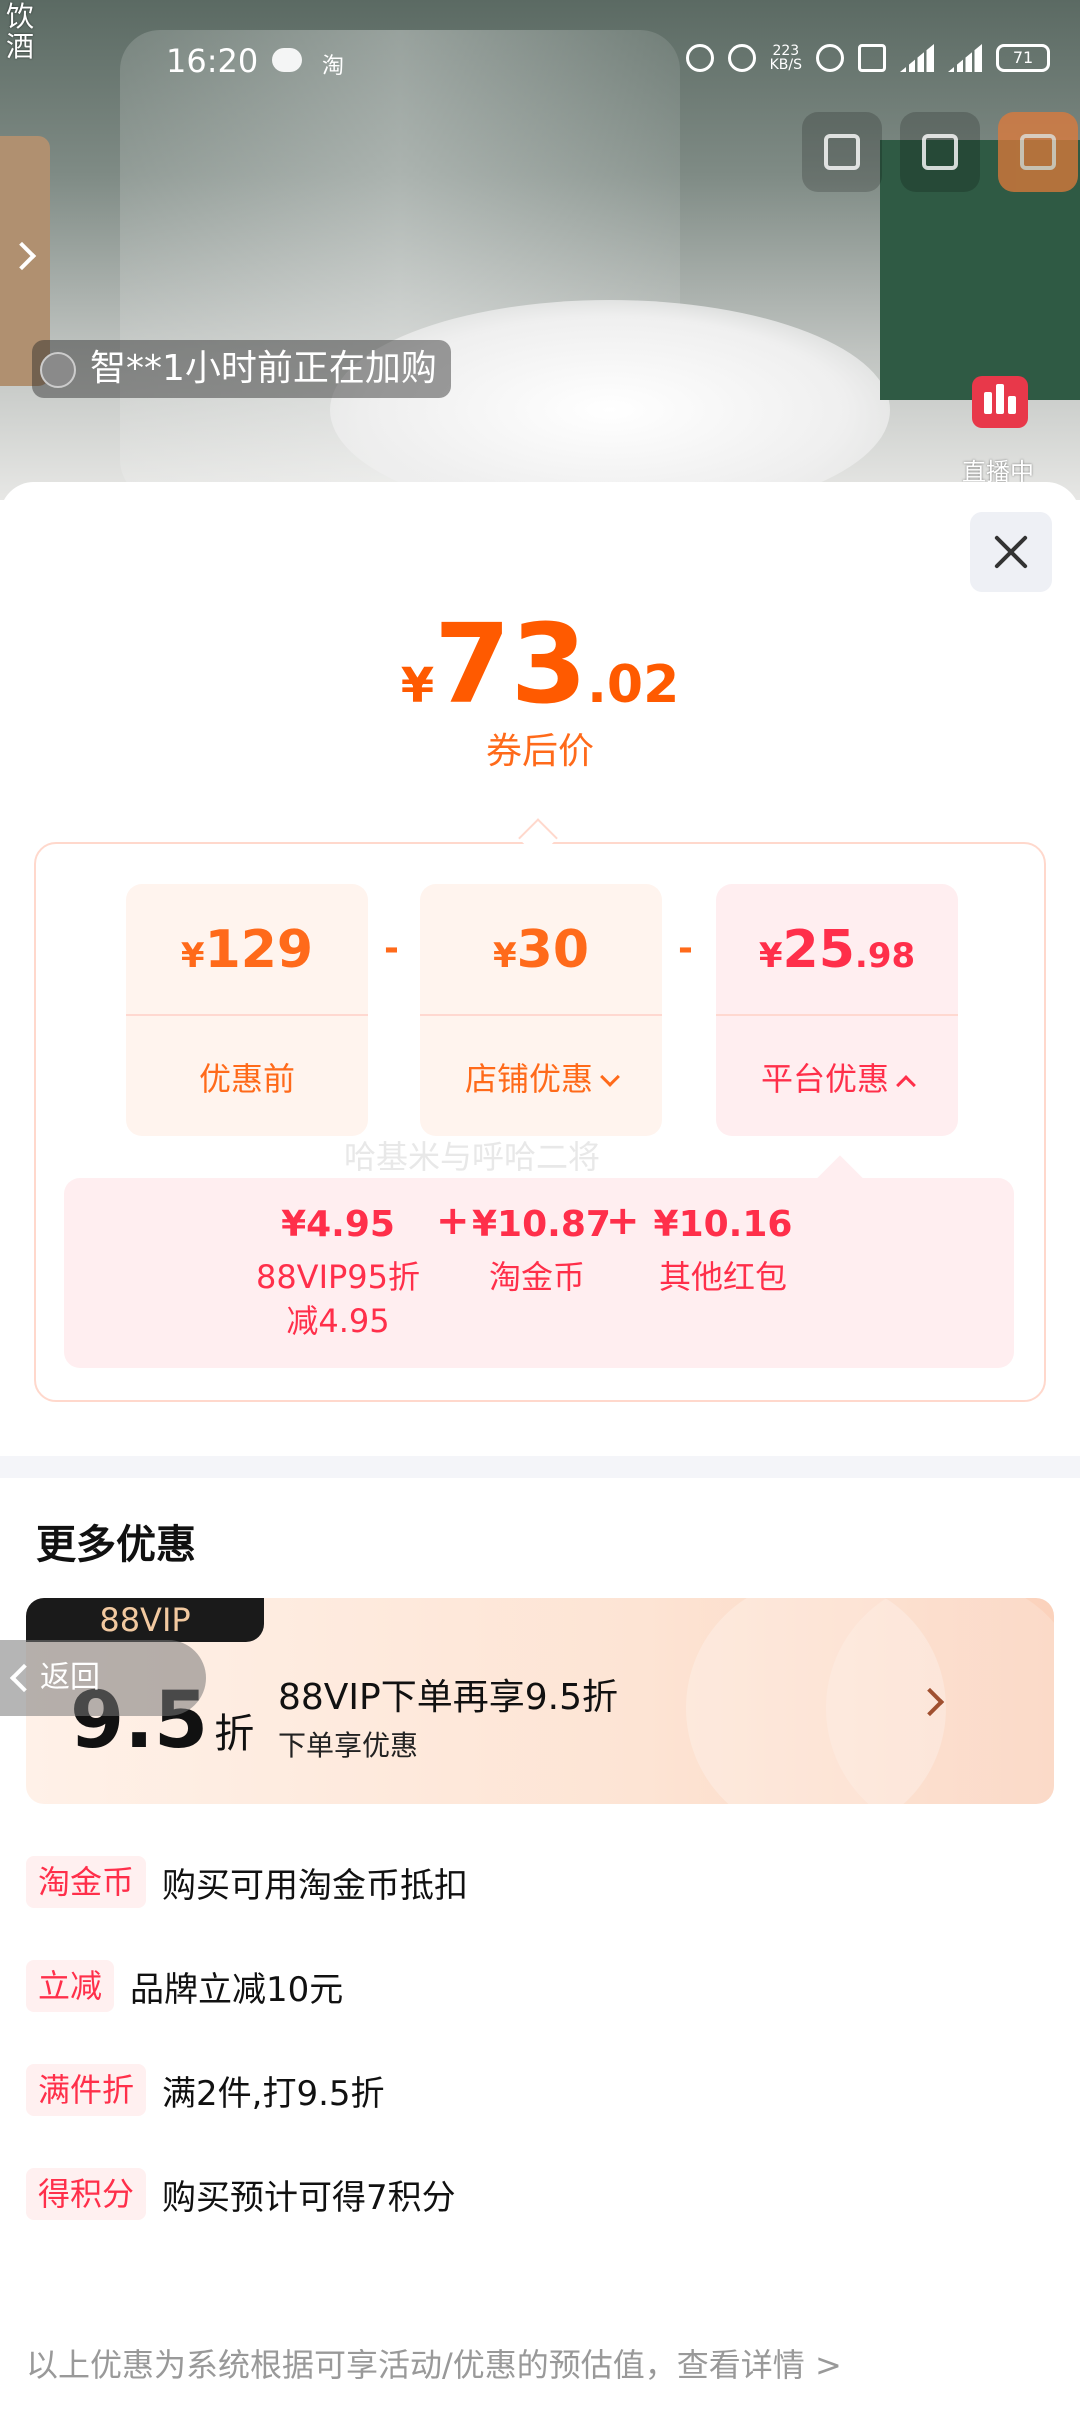 This screenshot has width=1080, height=2412. I want to click on chevron-down-icon, so click(610, 1077).